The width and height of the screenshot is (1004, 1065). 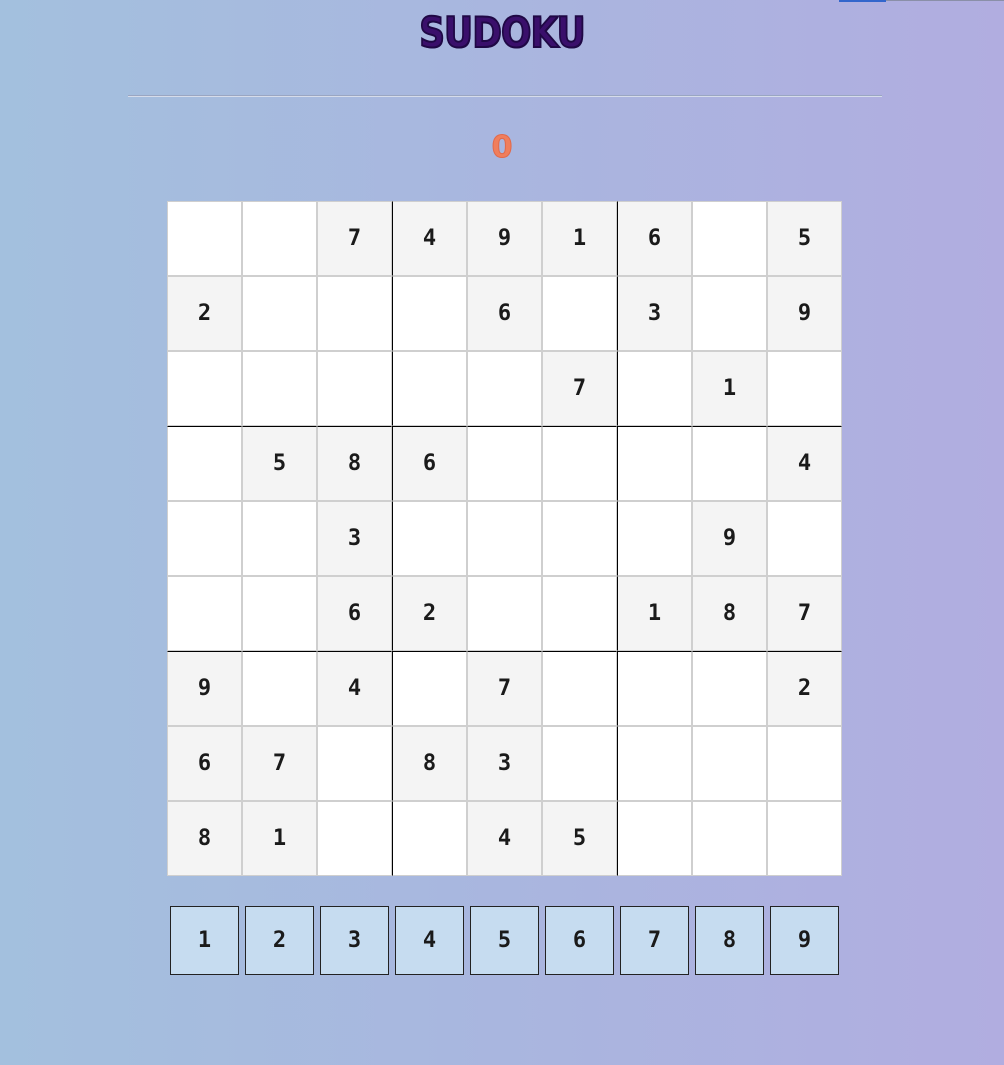 I want to click on title-divider, so click(x=505, y=96).